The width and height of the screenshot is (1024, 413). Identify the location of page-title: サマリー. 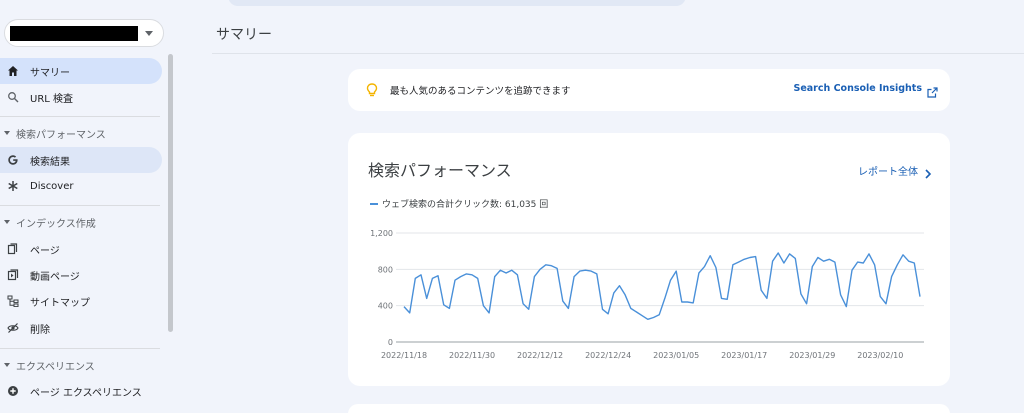
(244, 35).